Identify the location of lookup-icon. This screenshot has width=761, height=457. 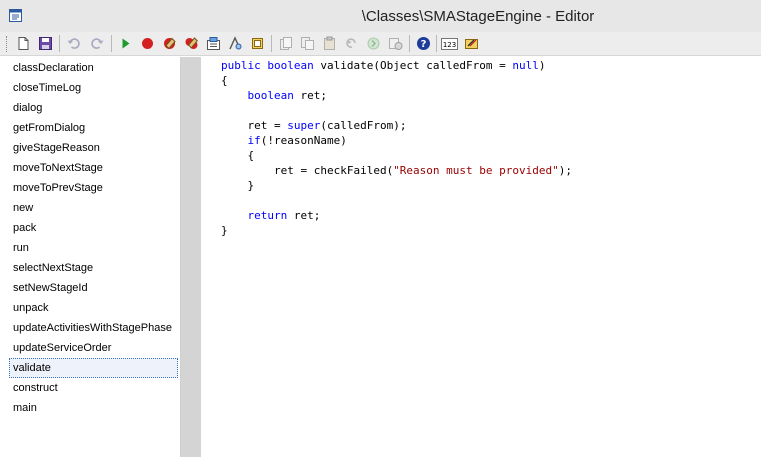
(257, 43).